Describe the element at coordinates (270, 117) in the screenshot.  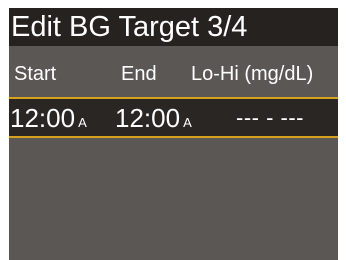
I see `segment-range-value: --- - ---` at that location.